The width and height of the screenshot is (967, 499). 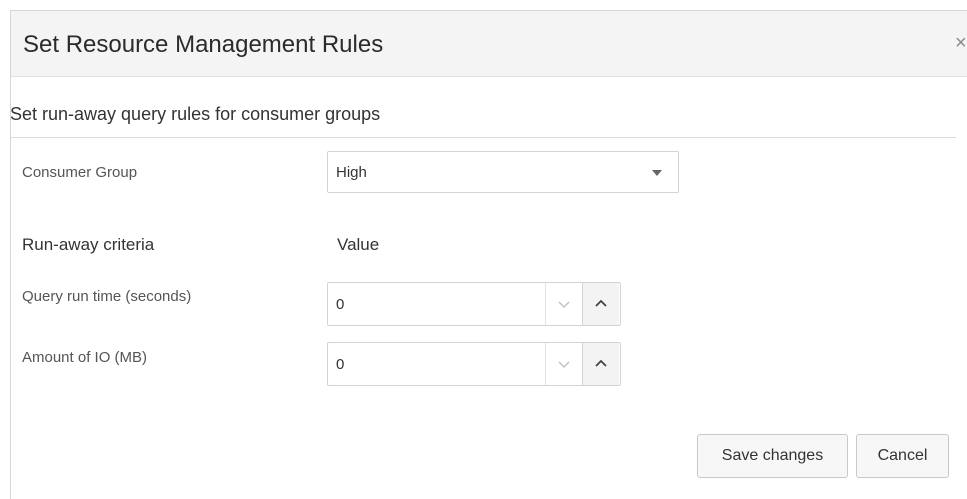 What do you see at coordinates (80, 172) in the screenshot?
I see `consumer-group-label: Consumer Group` at bounding box center [80, 172].